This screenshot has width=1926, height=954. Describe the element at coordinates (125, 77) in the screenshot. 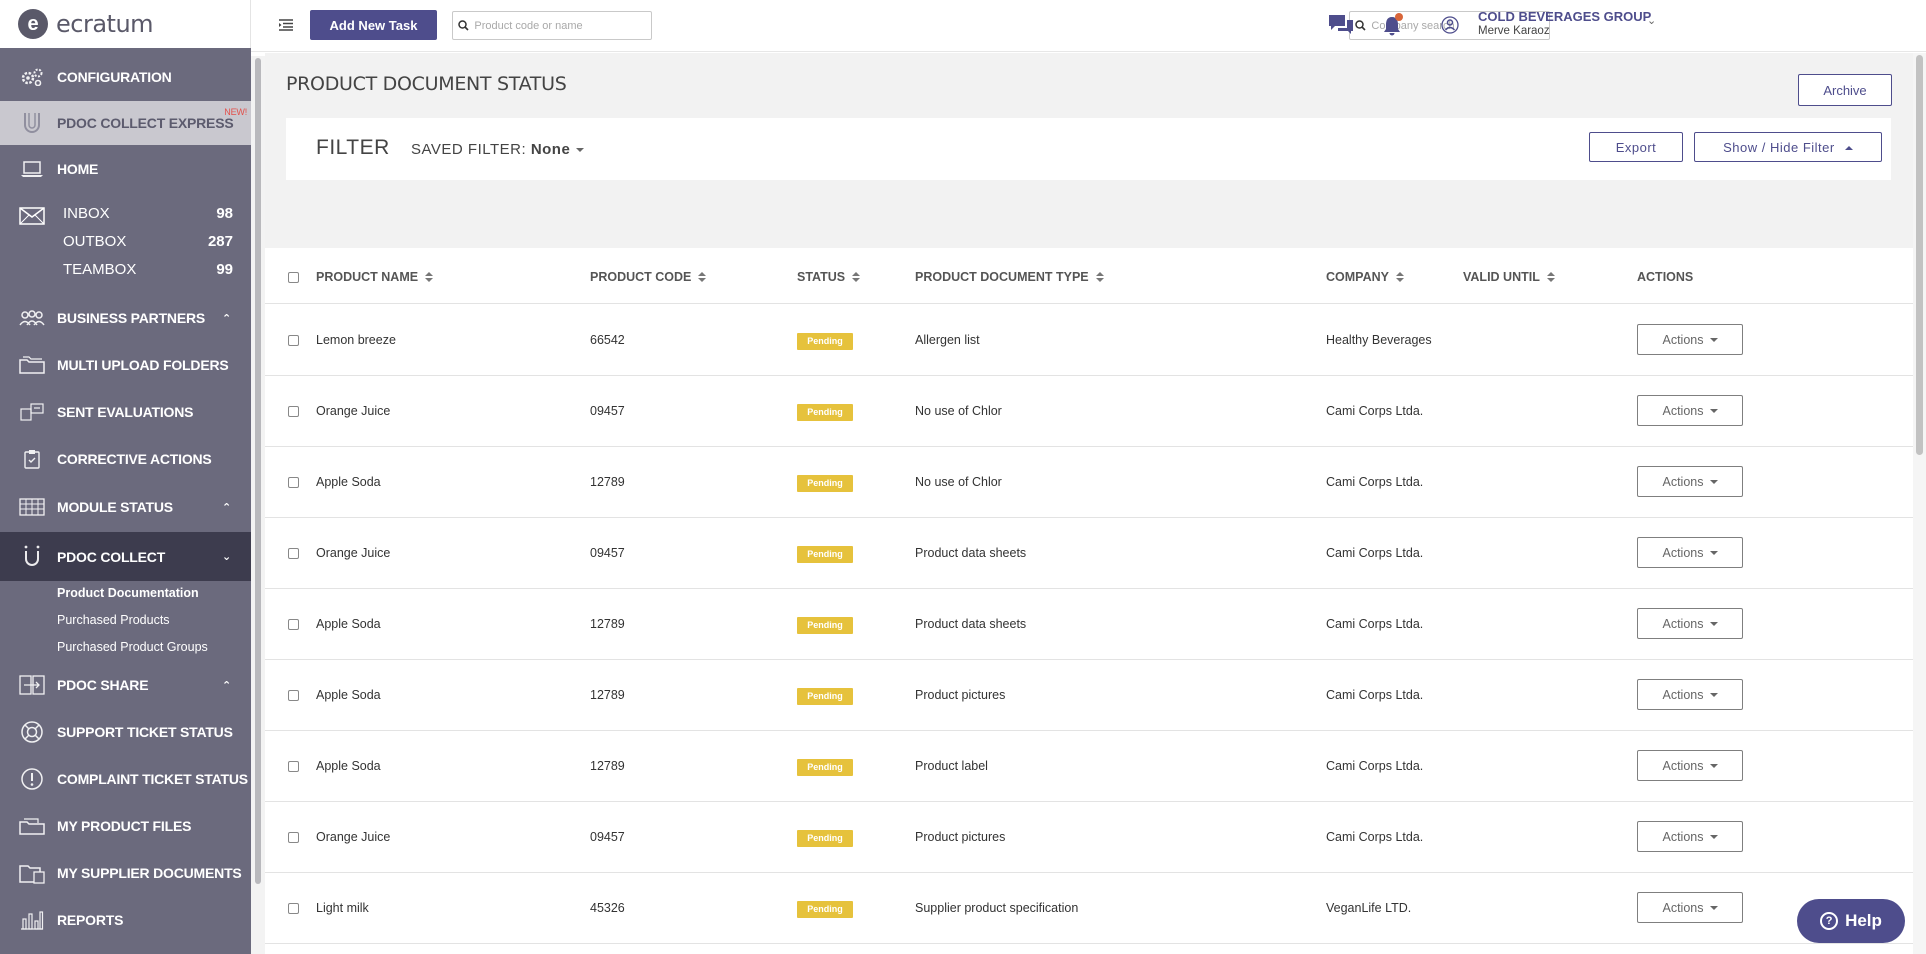

I see `sidebar-item-configuration: CONFIGURATION` at that location.